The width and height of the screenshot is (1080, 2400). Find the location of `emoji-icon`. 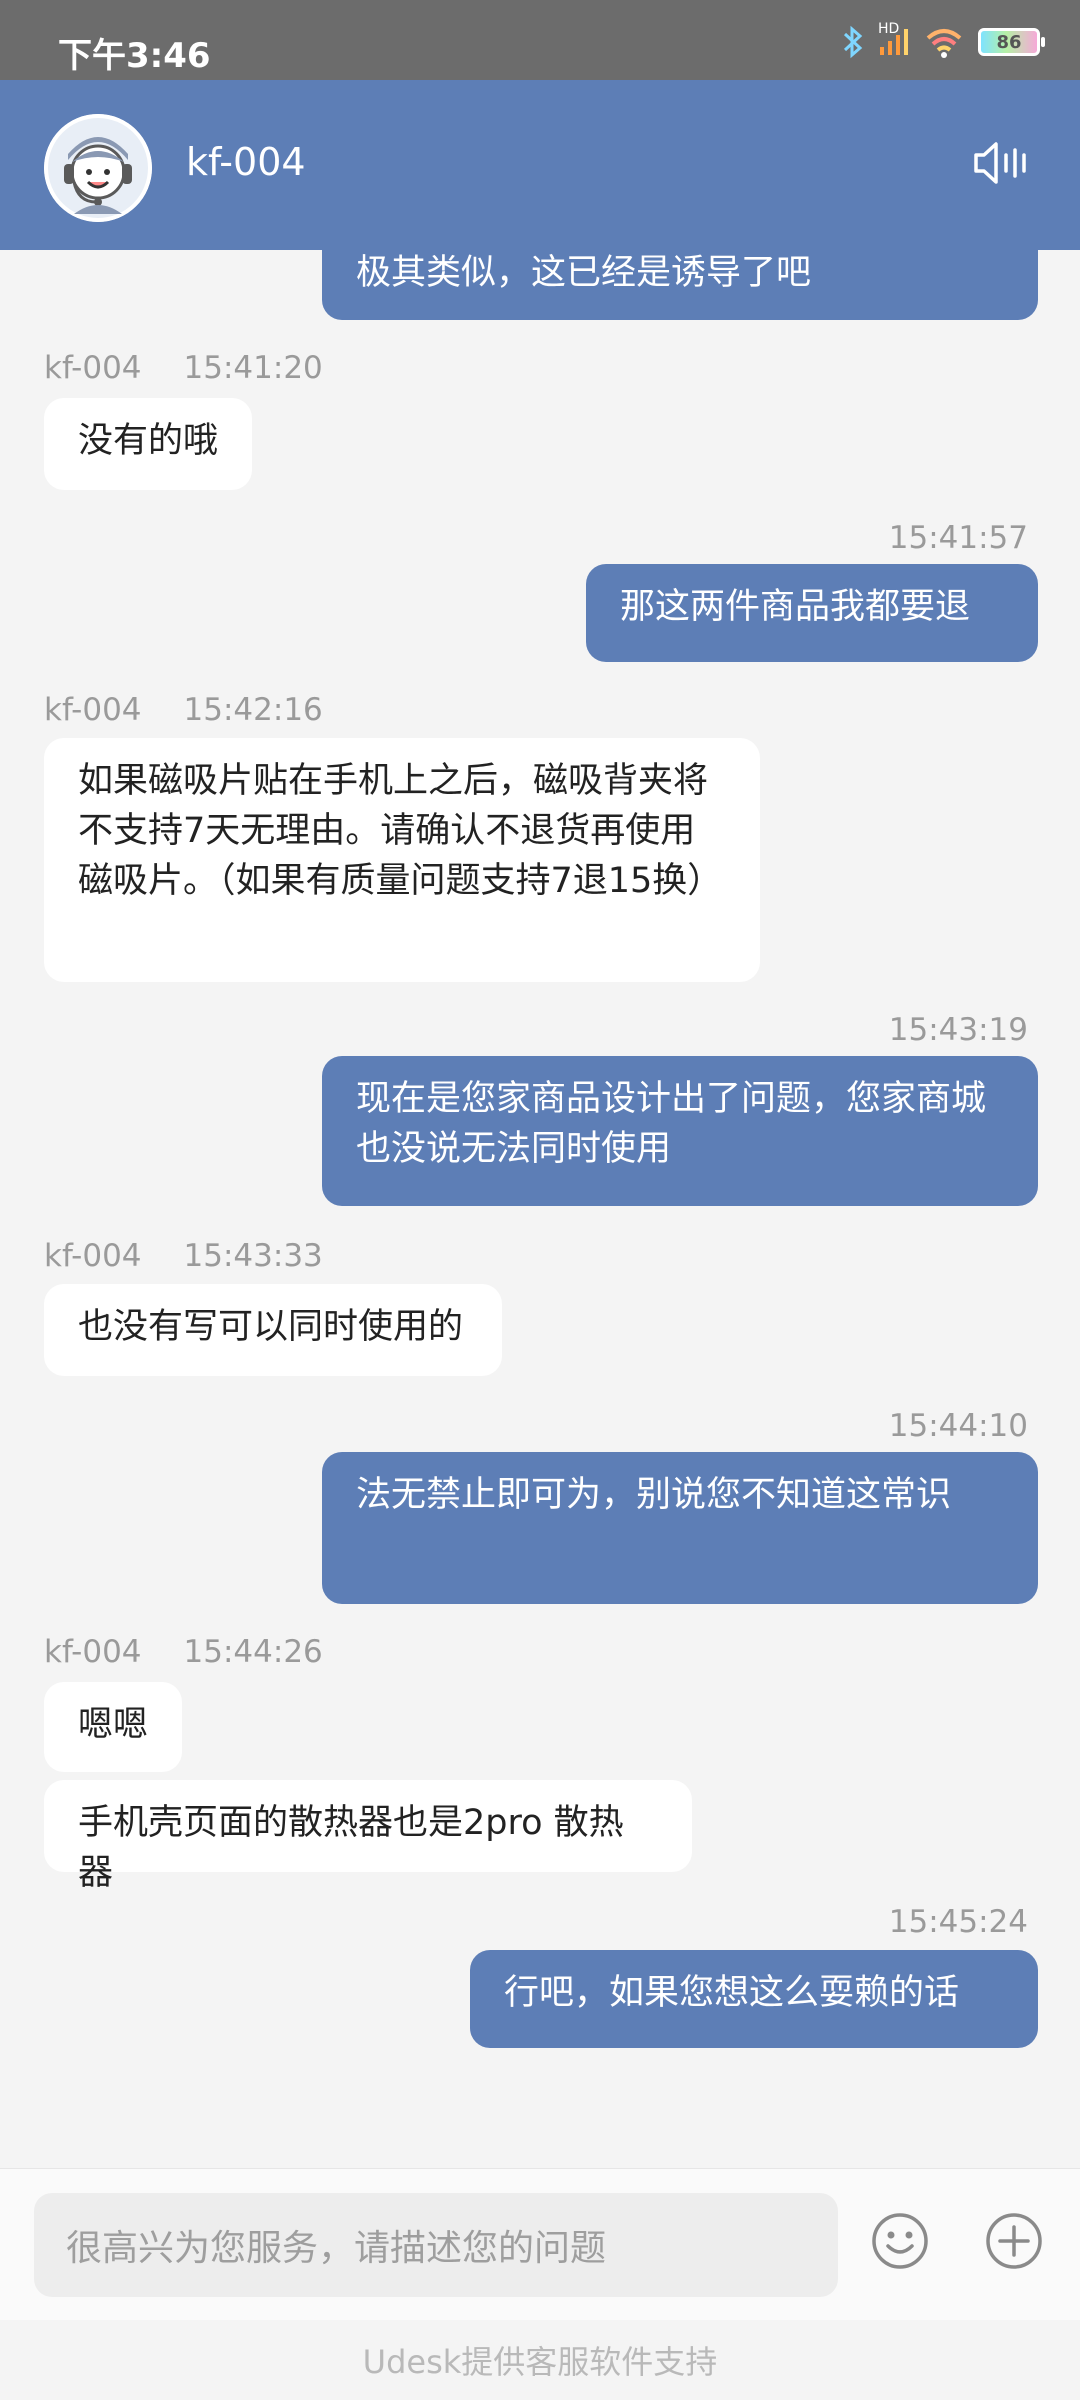

emoji-icon is located at coordinates (900, 2241).